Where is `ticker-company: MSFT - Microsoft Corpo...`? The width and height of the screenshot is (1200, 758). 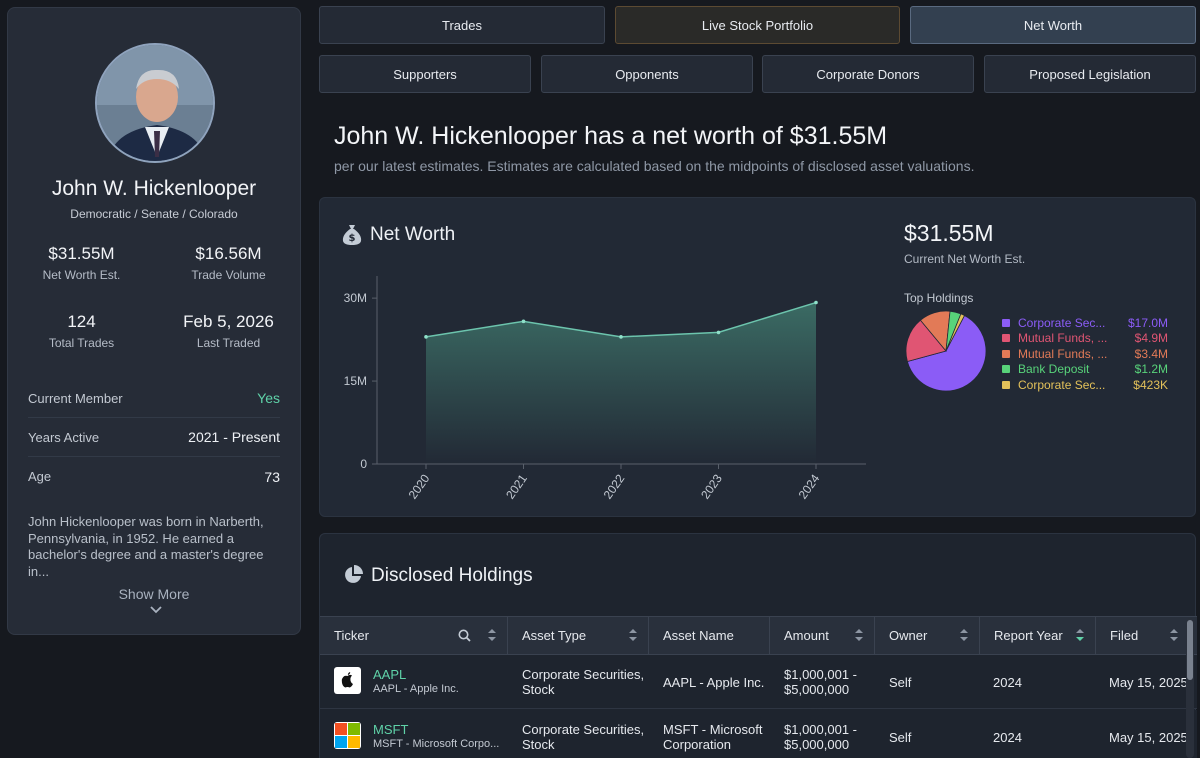
ticker-company: MSFT - Microsoft Corpo... is located at coordinates (436, 744).